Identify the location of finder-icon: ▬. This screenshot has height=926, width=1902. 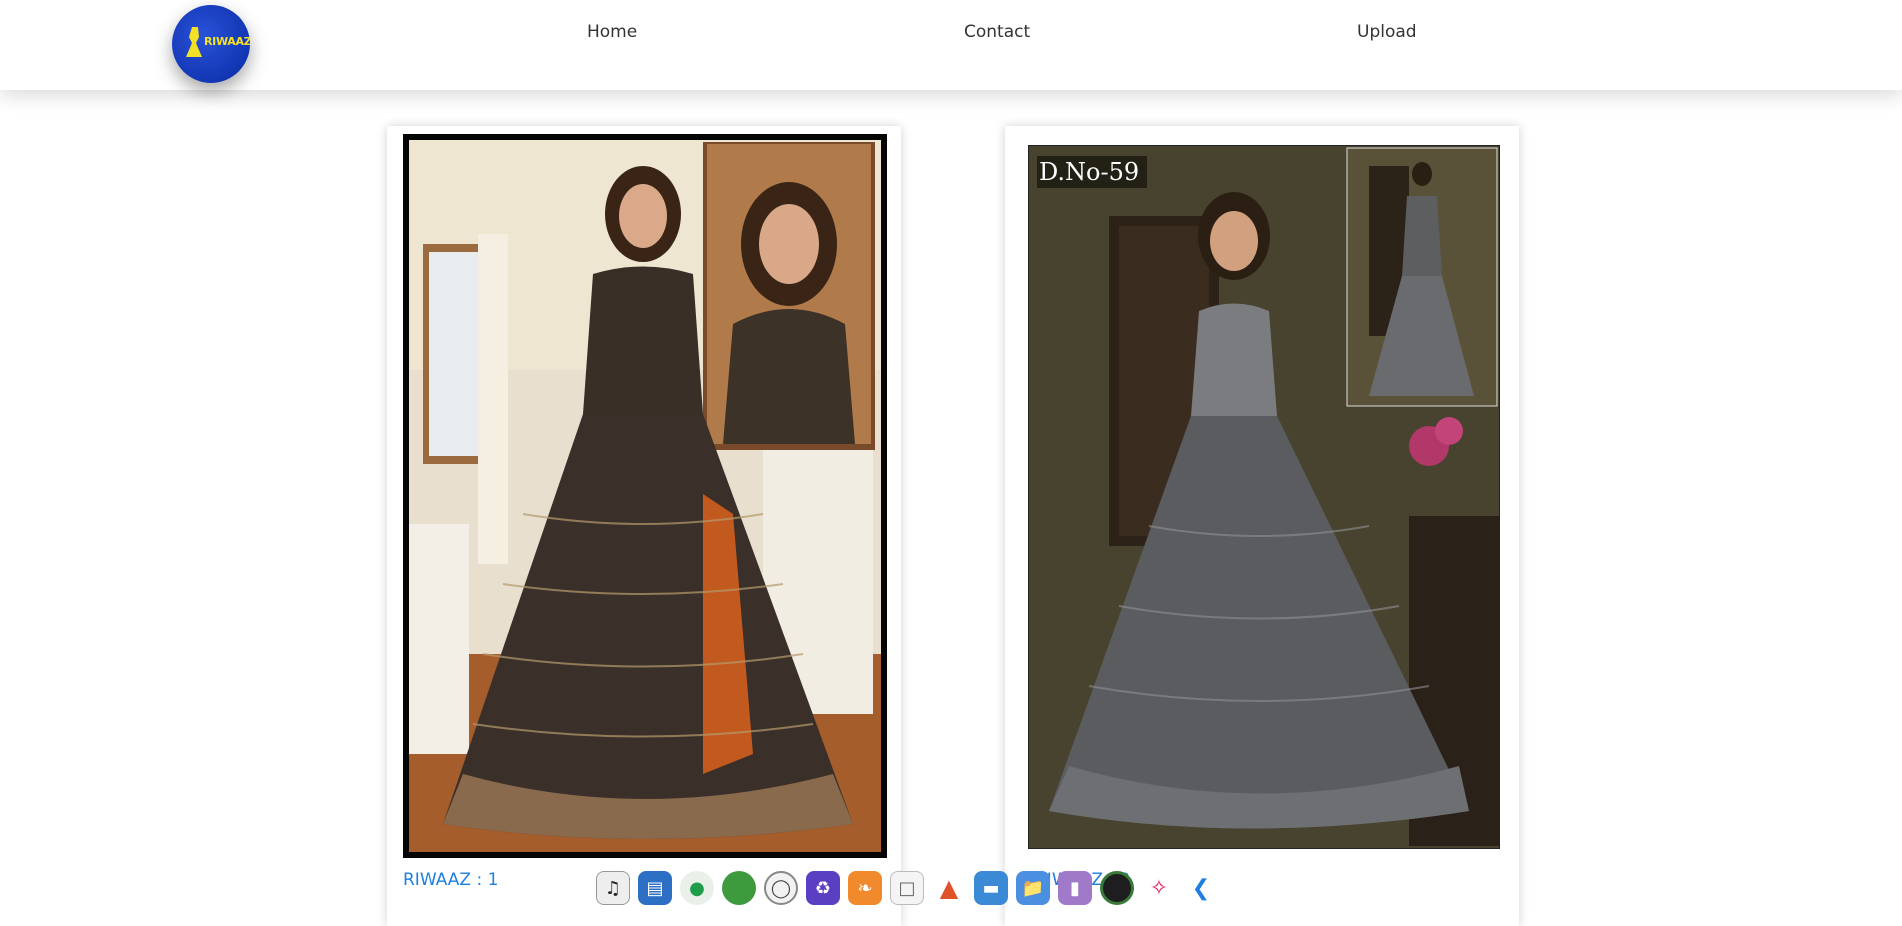
(991, 888).